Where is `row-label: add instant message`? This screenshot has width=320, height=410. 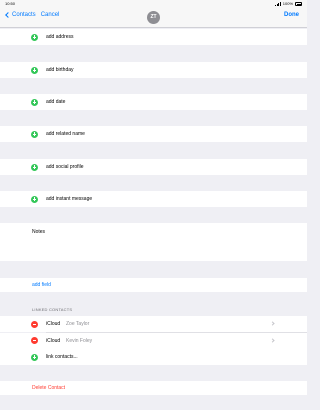 row-label: add instant message is located at coordinates (69, 199).